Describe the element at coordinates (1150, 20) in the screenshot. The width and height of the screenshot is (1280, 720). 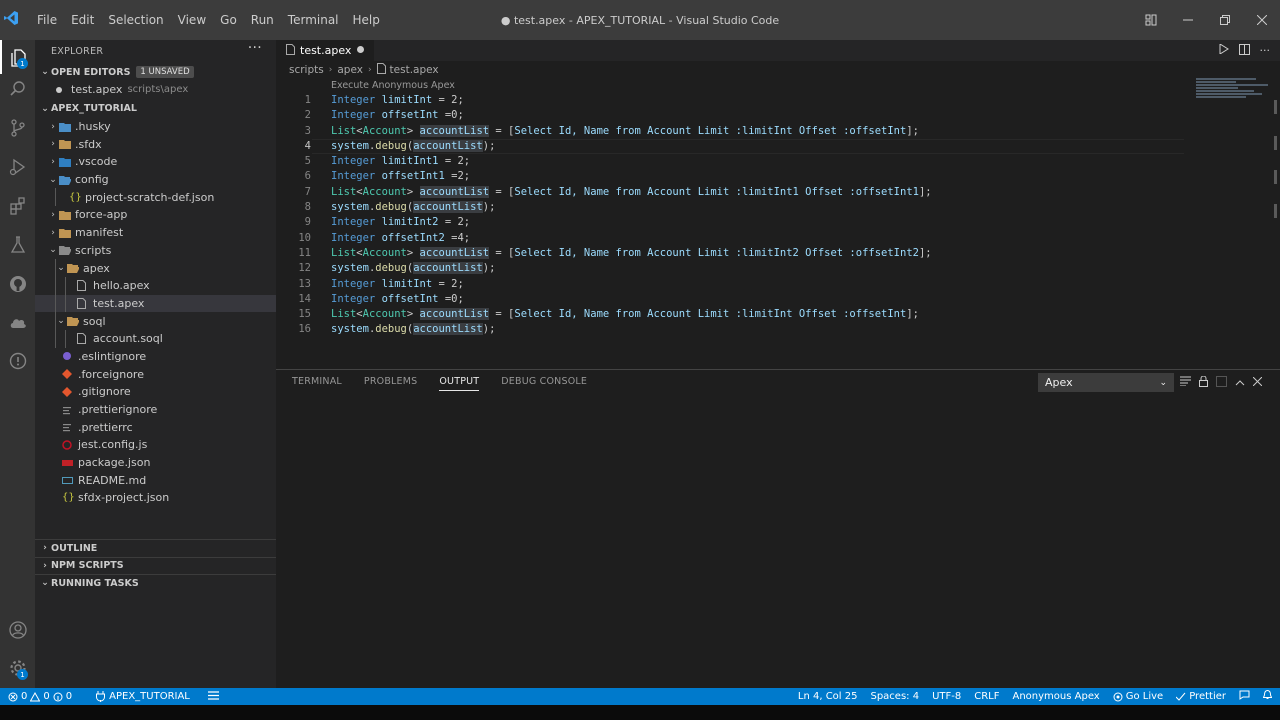
I see `layout-icon` at that location.